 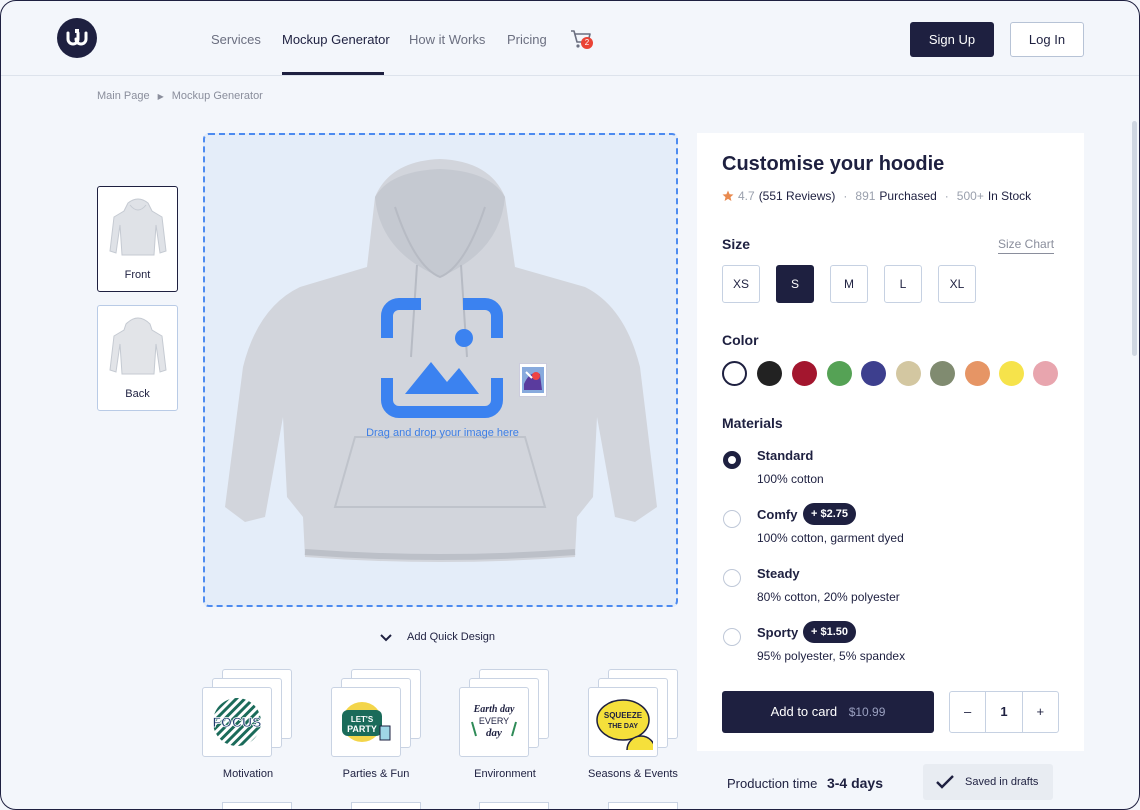 I want to click on design-card-motivation: FOCUS, so click(x=248, y=719).